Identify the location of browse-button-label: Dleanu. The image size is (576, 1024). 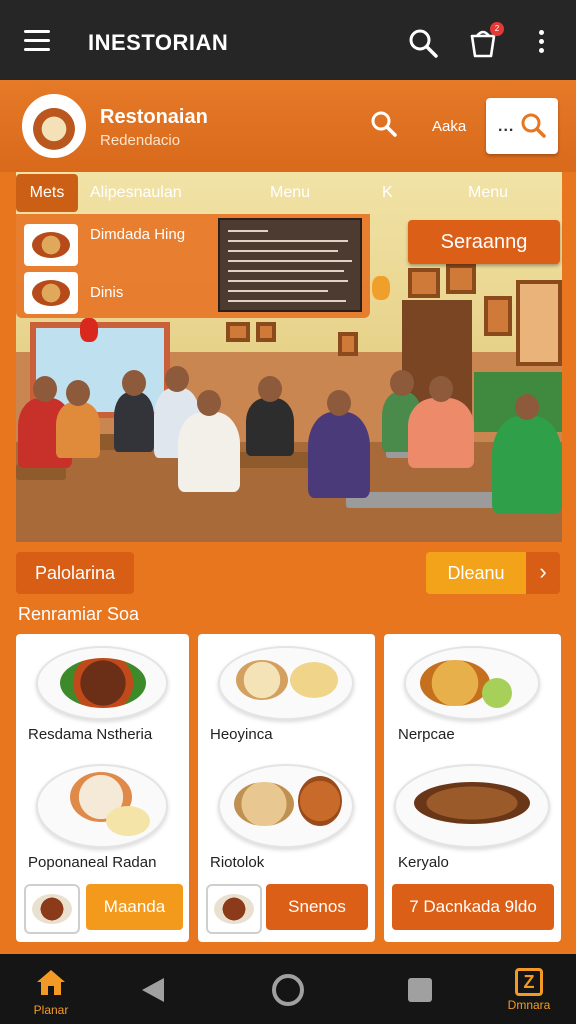
(476, 573).